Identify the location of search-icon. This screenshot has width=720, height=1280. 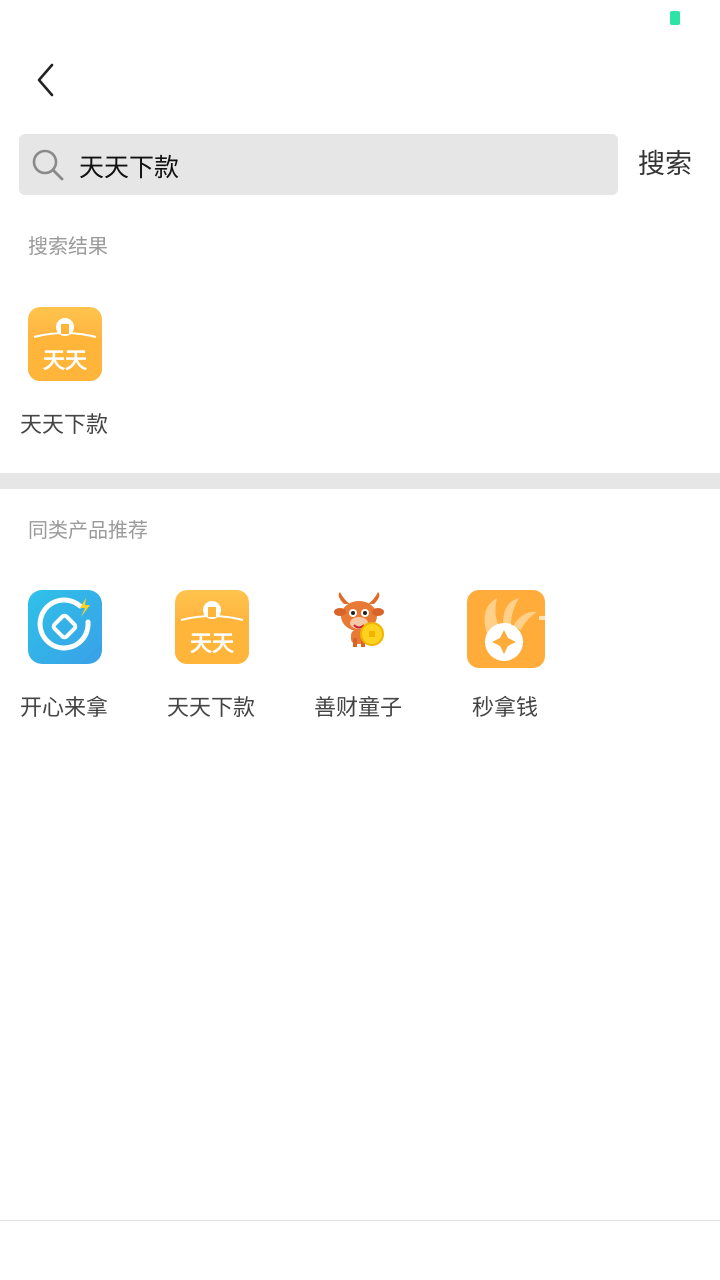
(48, 165).